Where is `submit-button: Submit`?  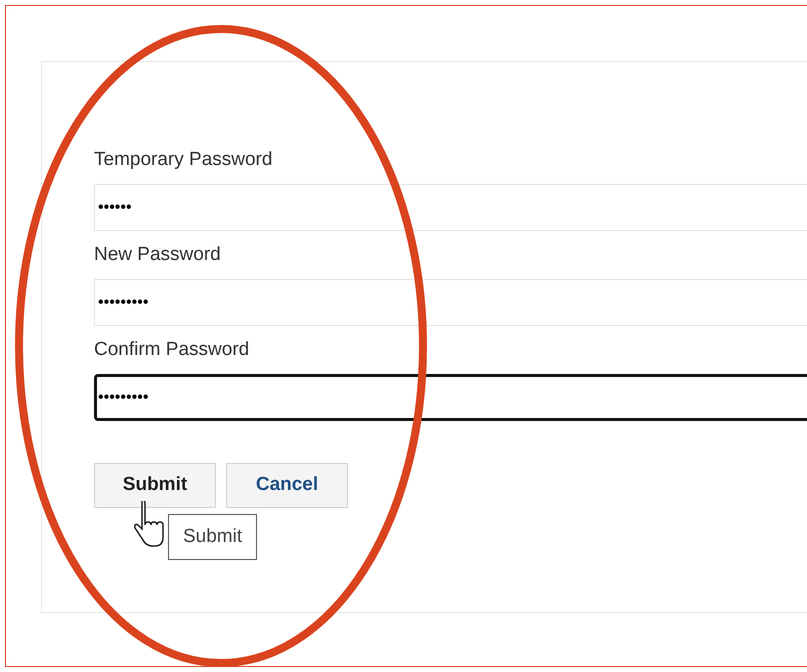
submit-button: Submit is located at coordinates (155, 485).